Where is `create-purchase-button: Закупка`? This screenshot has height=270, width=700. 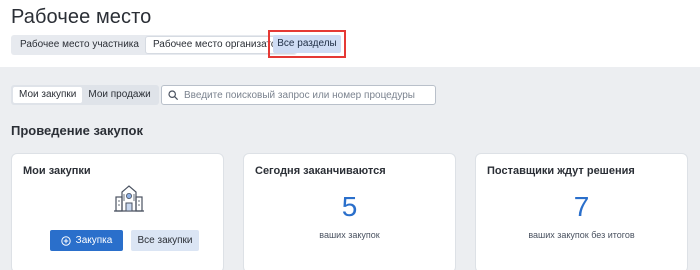
create-purchase-button: Закупка is located at coordinates (86, 240).